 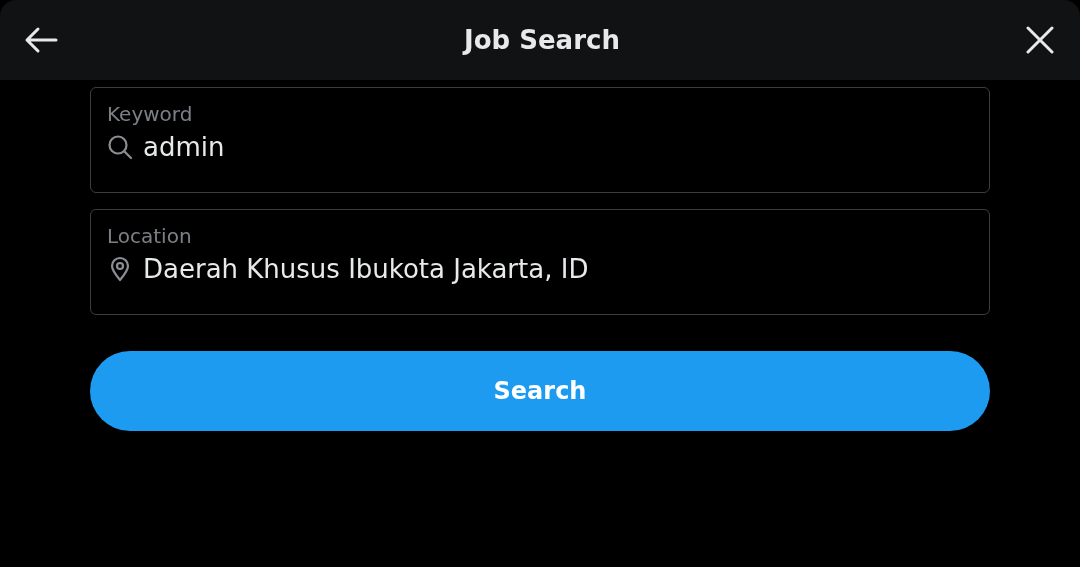 I want to click on field-value: Daerah Khusus Ibukota Jakarta, ID, so click(x=366, y=269).